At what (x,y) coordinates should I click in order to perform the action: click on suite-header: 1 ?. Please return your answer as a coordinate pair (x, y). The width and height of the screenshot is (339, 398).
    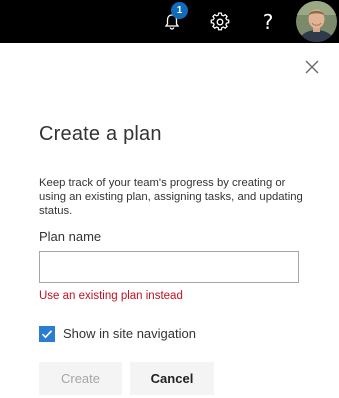
    Looking at the image, I should click on (169, 21).